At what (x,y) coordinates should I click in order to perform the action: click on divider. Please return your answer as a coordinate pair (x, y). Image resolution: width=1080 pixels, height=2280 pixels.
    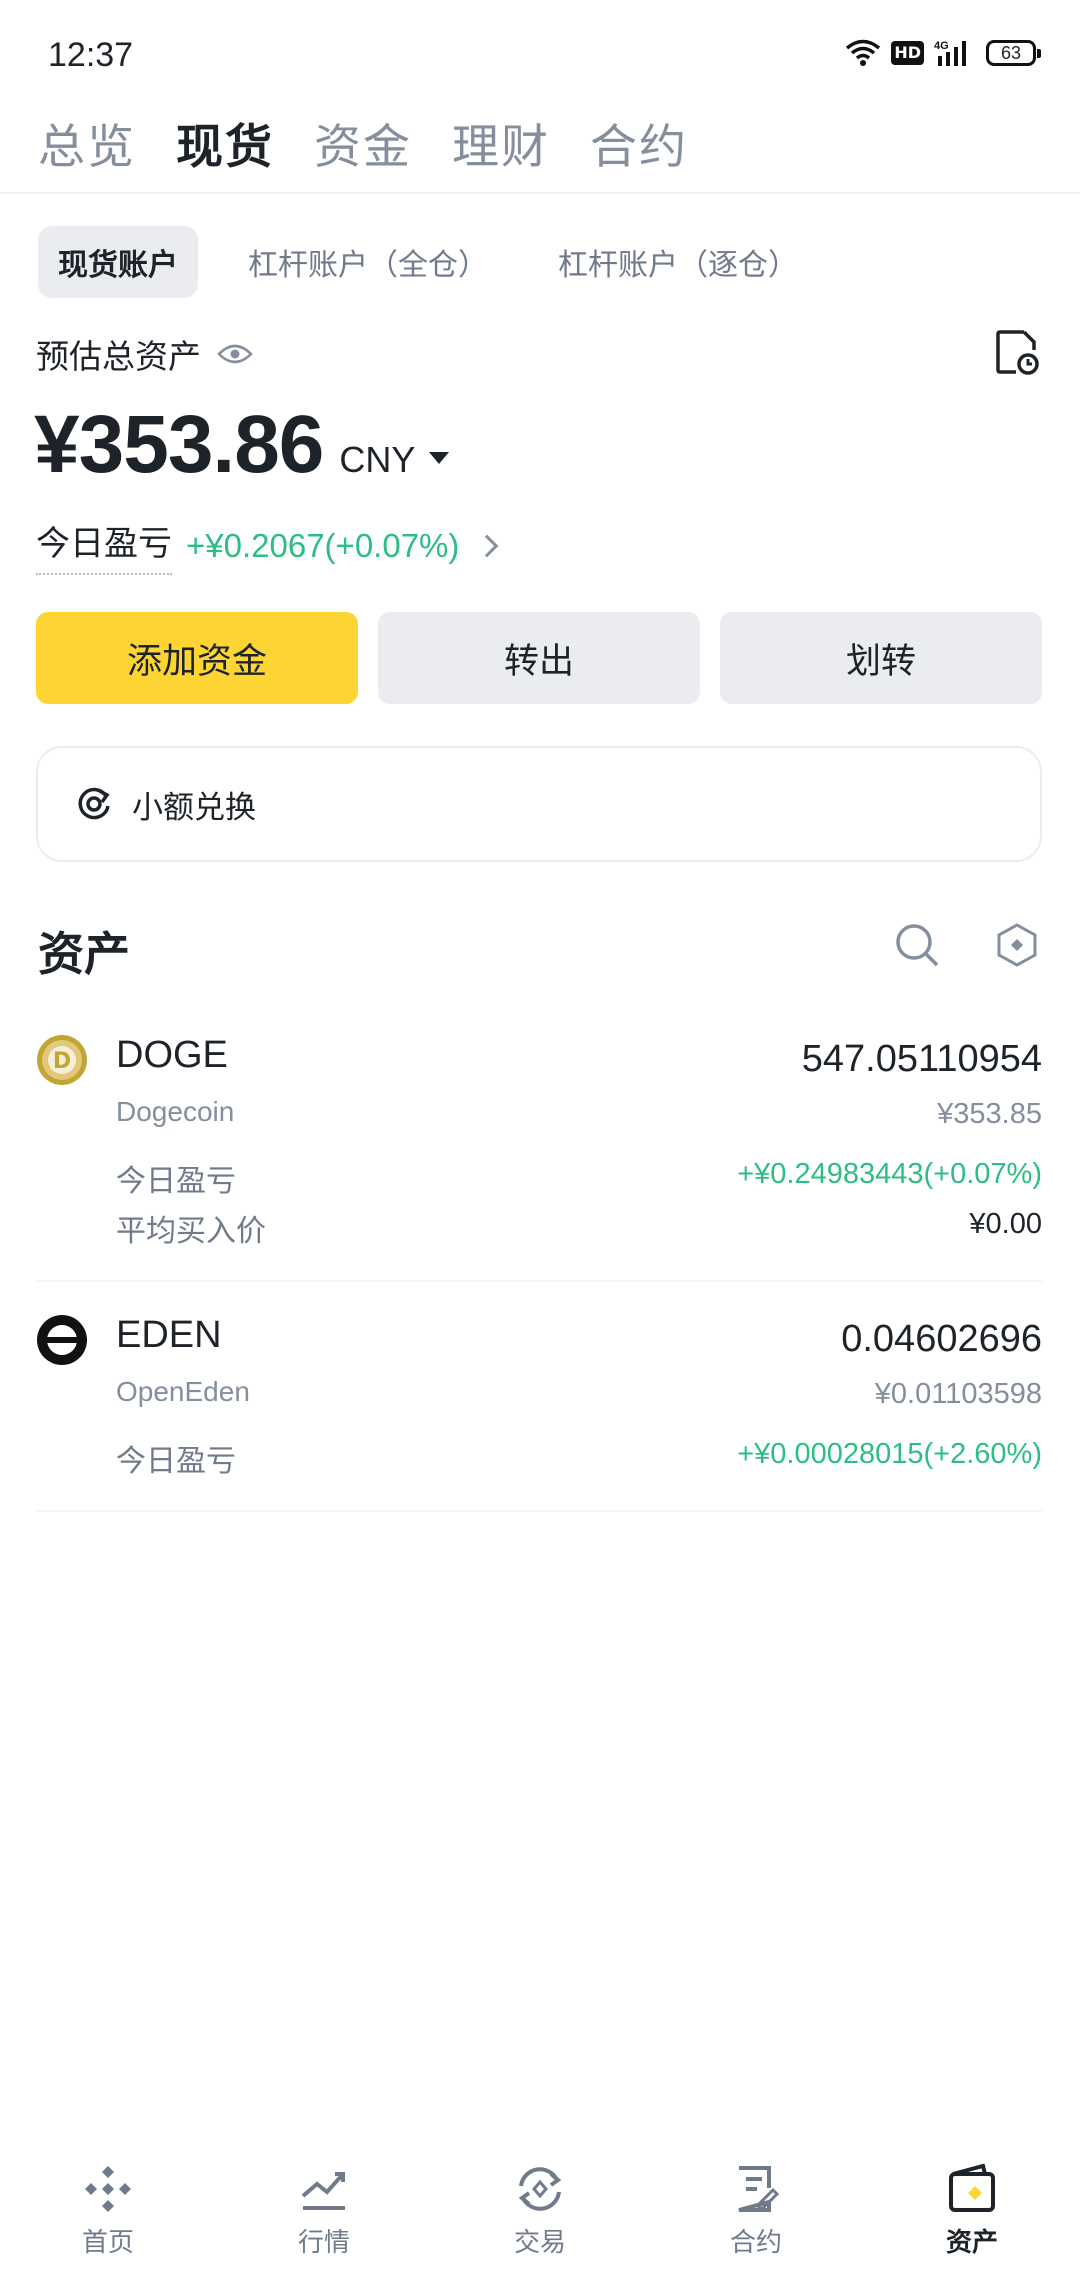
    Looking at the image, I should click on (540, 193).